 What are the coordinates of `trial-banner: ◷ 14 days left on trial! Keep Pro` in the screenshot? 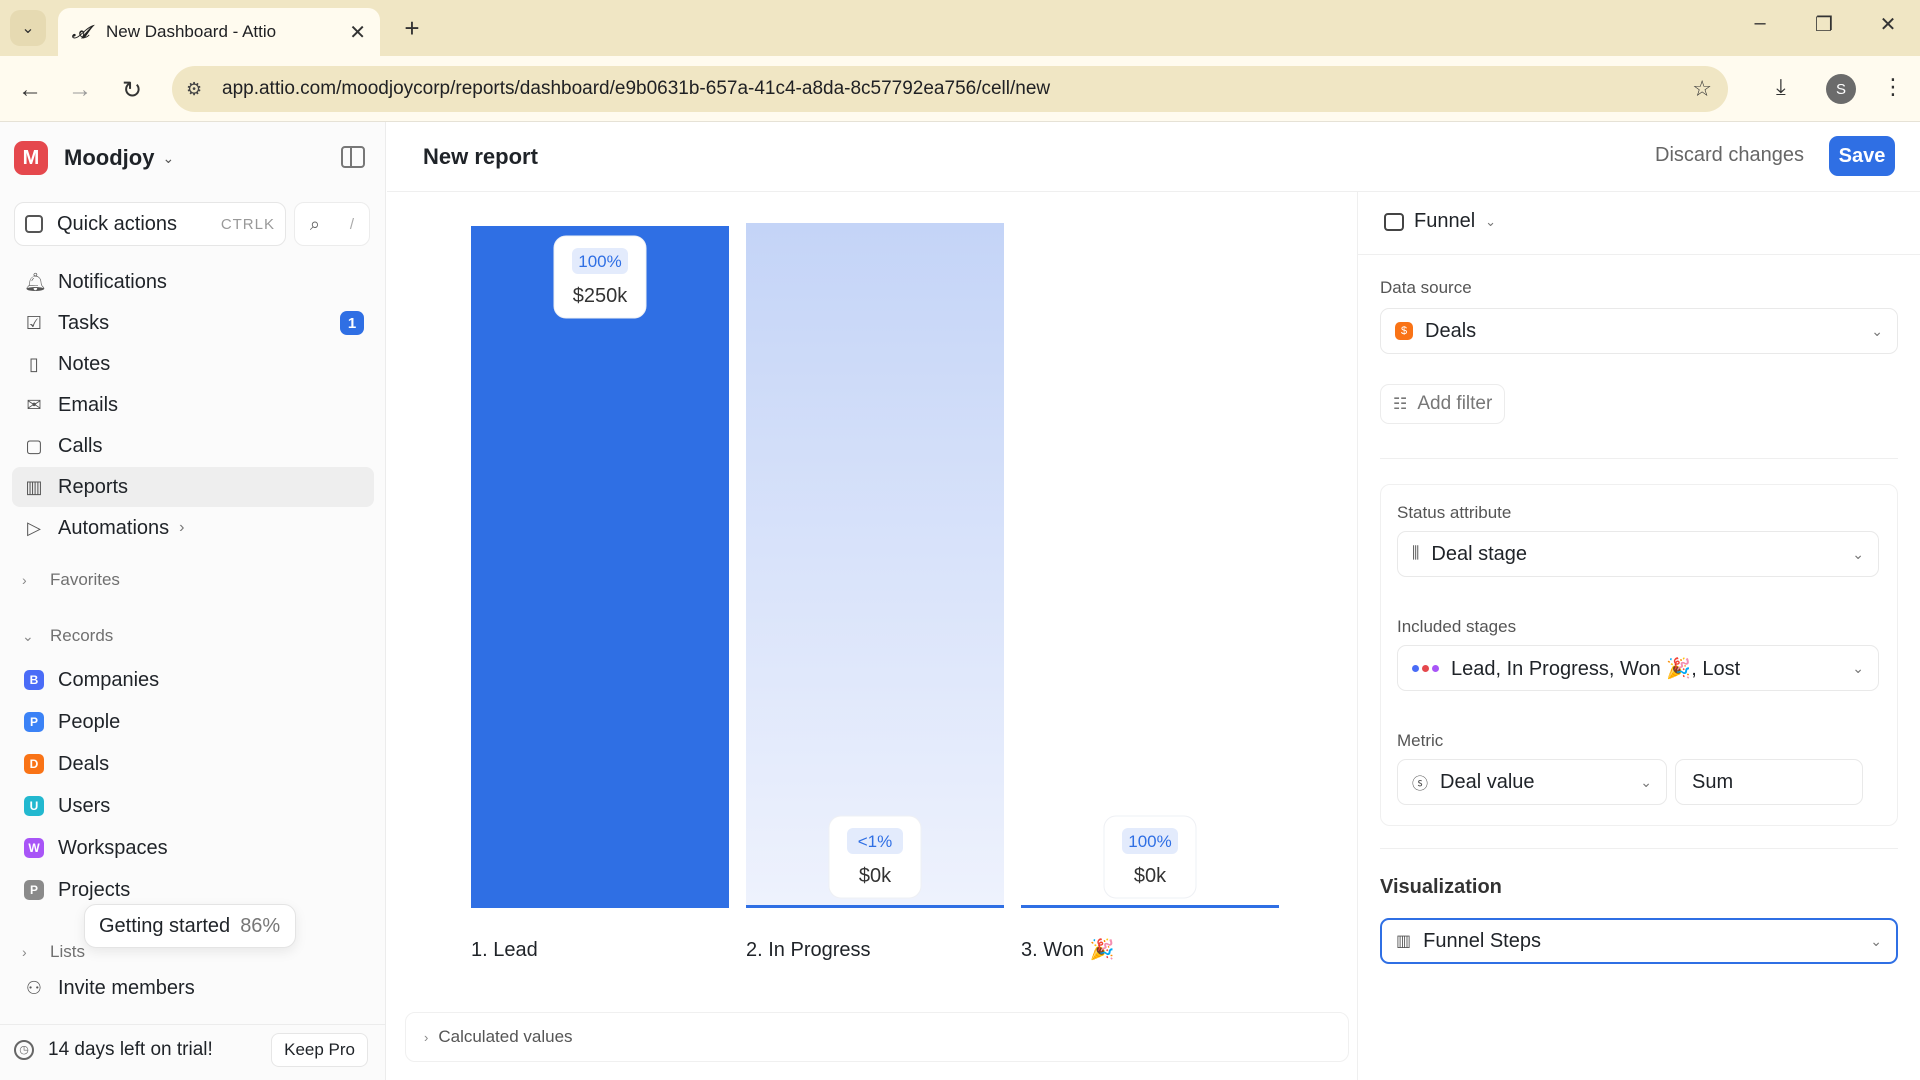 It's located at (193, 1049).